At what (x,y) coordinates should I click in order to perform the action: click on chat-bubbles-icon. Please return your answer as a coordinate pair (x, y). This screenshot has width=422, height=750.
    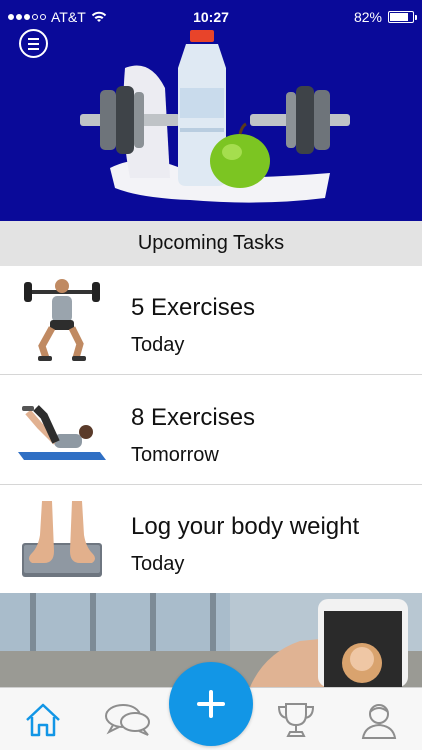
    Looking at the image, I should click on (127, 720).